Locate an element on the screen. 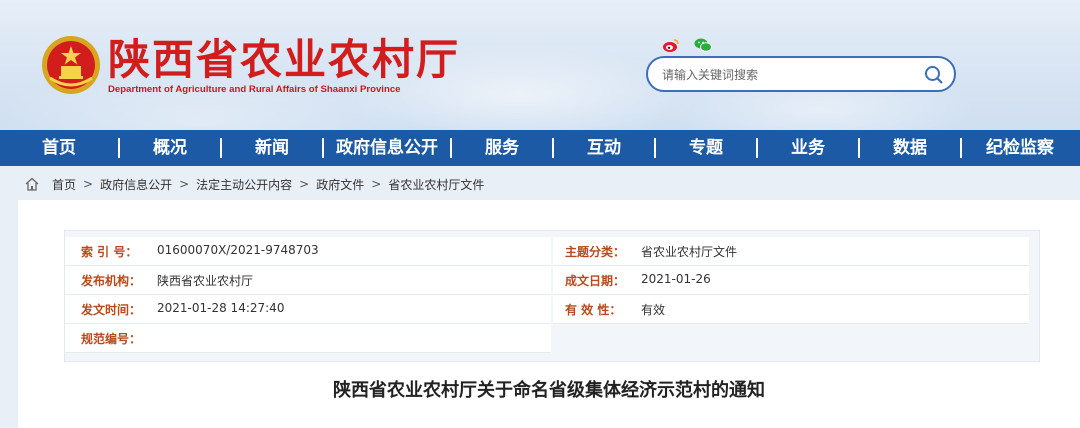  breadcrumb-dept-documents: 省农业农村厅文件 is located at coordinates (436, 184).